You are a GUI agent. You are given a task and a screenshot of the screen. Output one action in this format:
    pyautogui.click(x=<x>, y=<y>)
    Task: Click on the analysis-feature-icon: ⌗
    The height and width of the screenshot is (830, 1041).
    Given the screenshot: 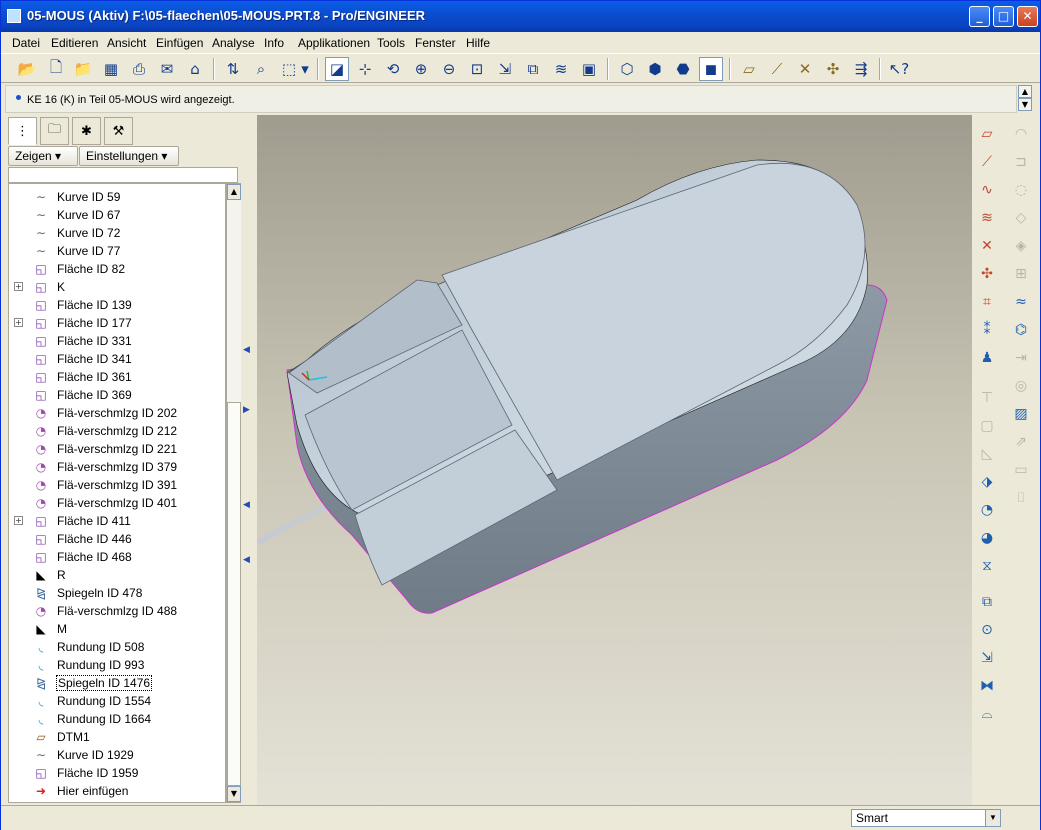 What is the action you would take?
    pyautogui.click(x=987, y=302)
    